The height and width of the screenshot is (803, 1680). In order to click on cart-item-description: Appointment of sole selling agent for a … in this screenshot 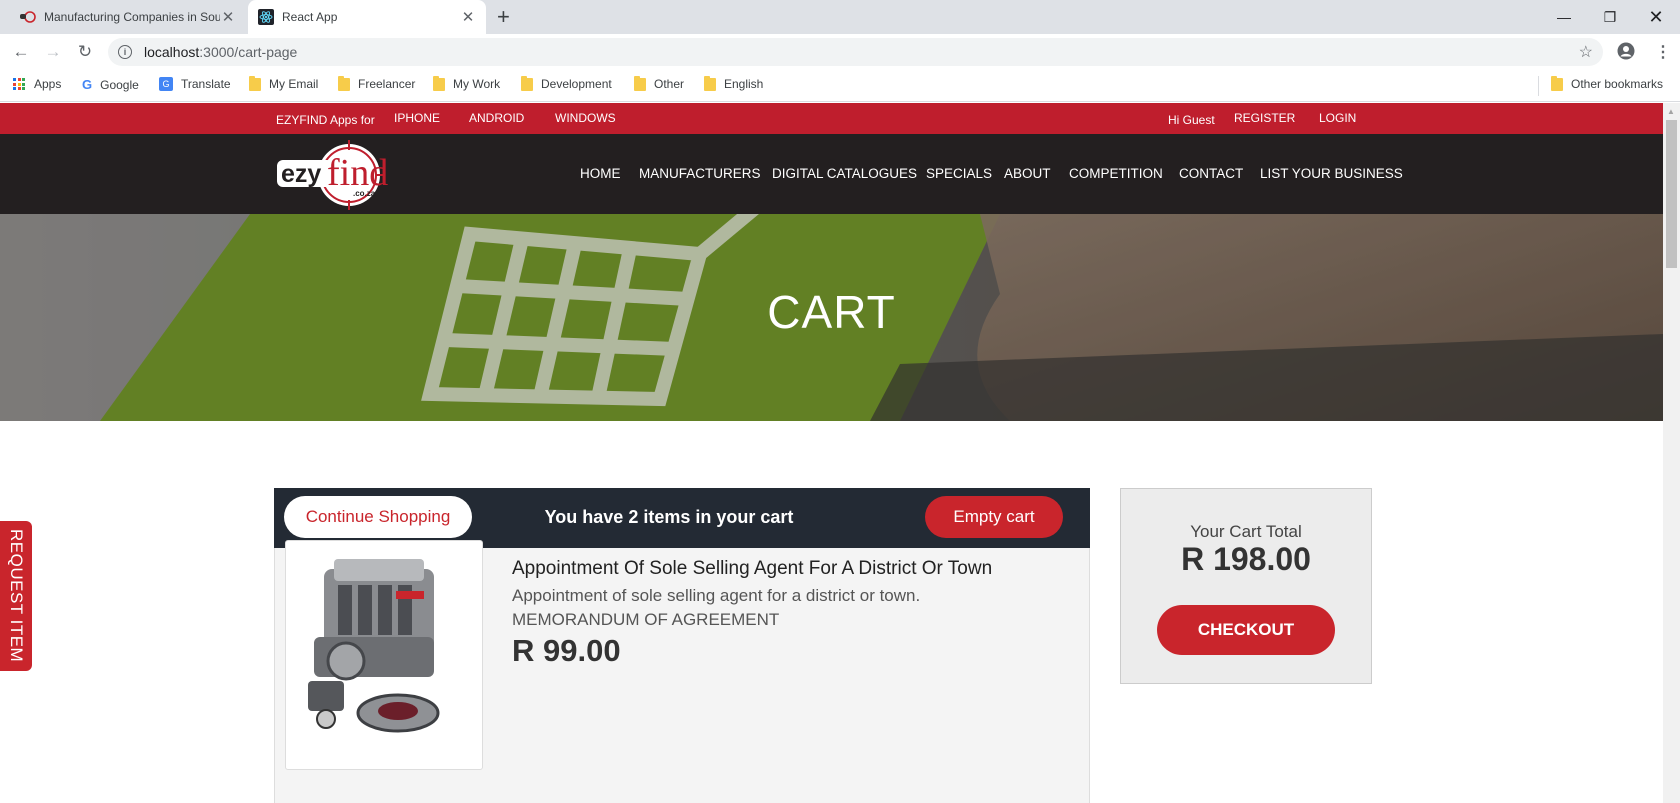, I will do `click(792, 608)`.